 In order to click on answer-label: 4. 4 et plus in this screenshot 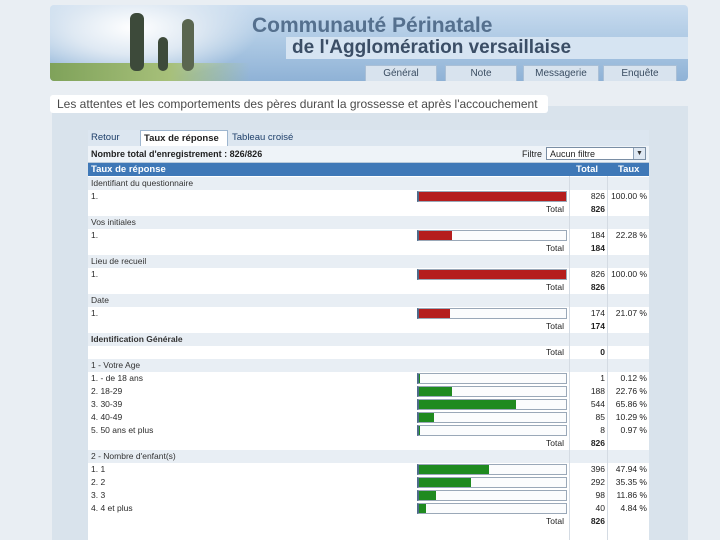, I will do `click(112, 508)`.